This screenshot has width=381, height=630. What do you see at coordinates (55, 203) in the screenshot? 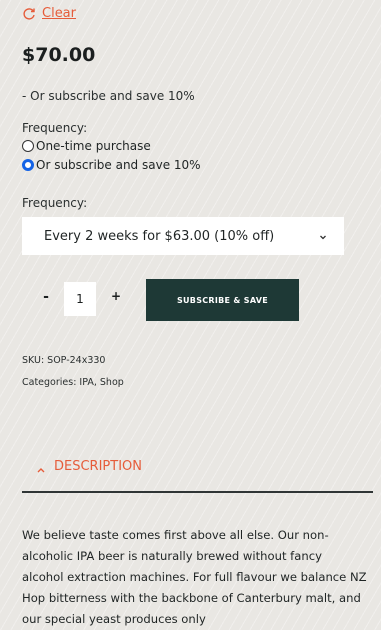
I see `frequency-select-label: Frequency:` at bounding box center [55, 203].